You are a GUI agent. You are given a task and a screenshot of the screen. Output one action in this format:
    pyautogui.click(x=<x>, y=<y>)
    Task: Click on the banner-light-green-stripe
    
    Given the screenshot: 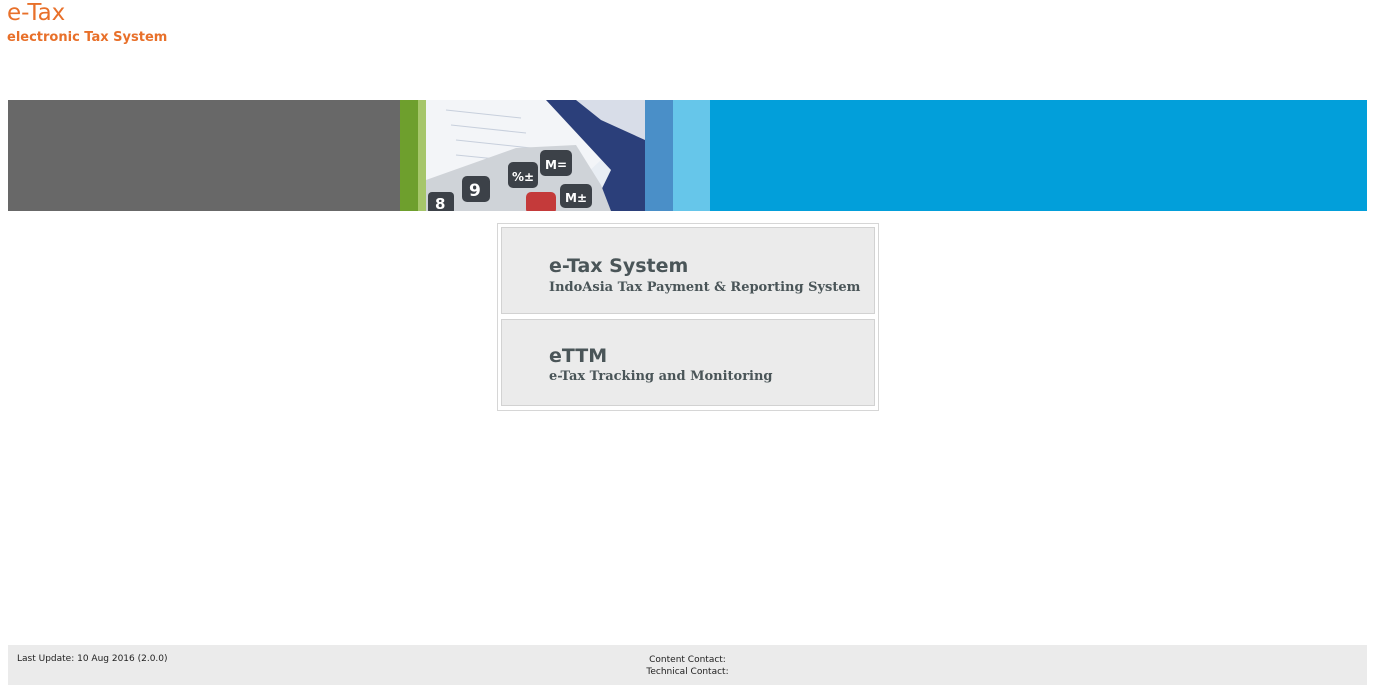 What is the action you would take?
    pyautogui.click(x=422, y=155)
    